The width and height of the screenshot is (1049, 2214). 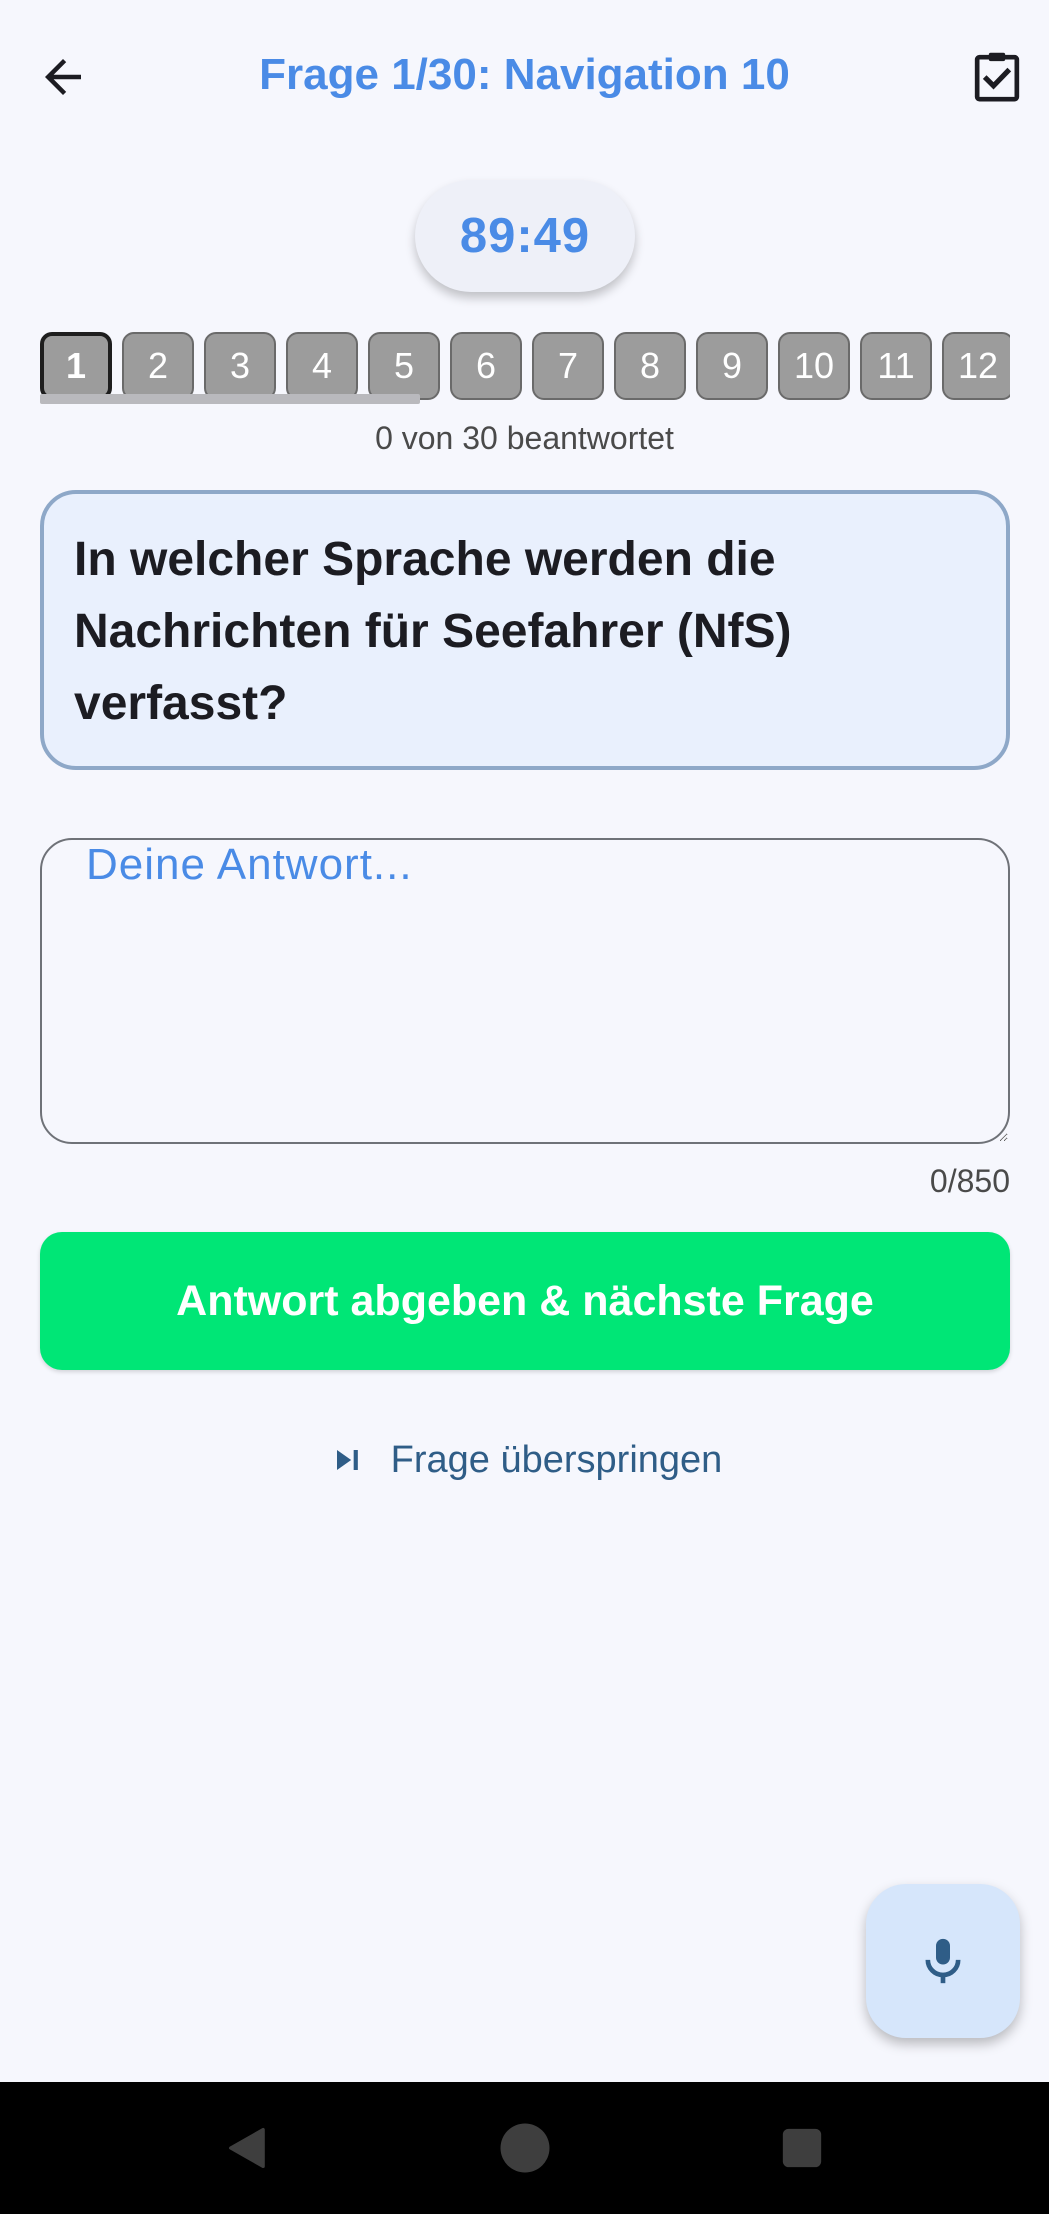 What do you see at coordinates (230, 399) in the screenshot?
I see `question-navigator-scrollbar` at bounding box center [230, 399].